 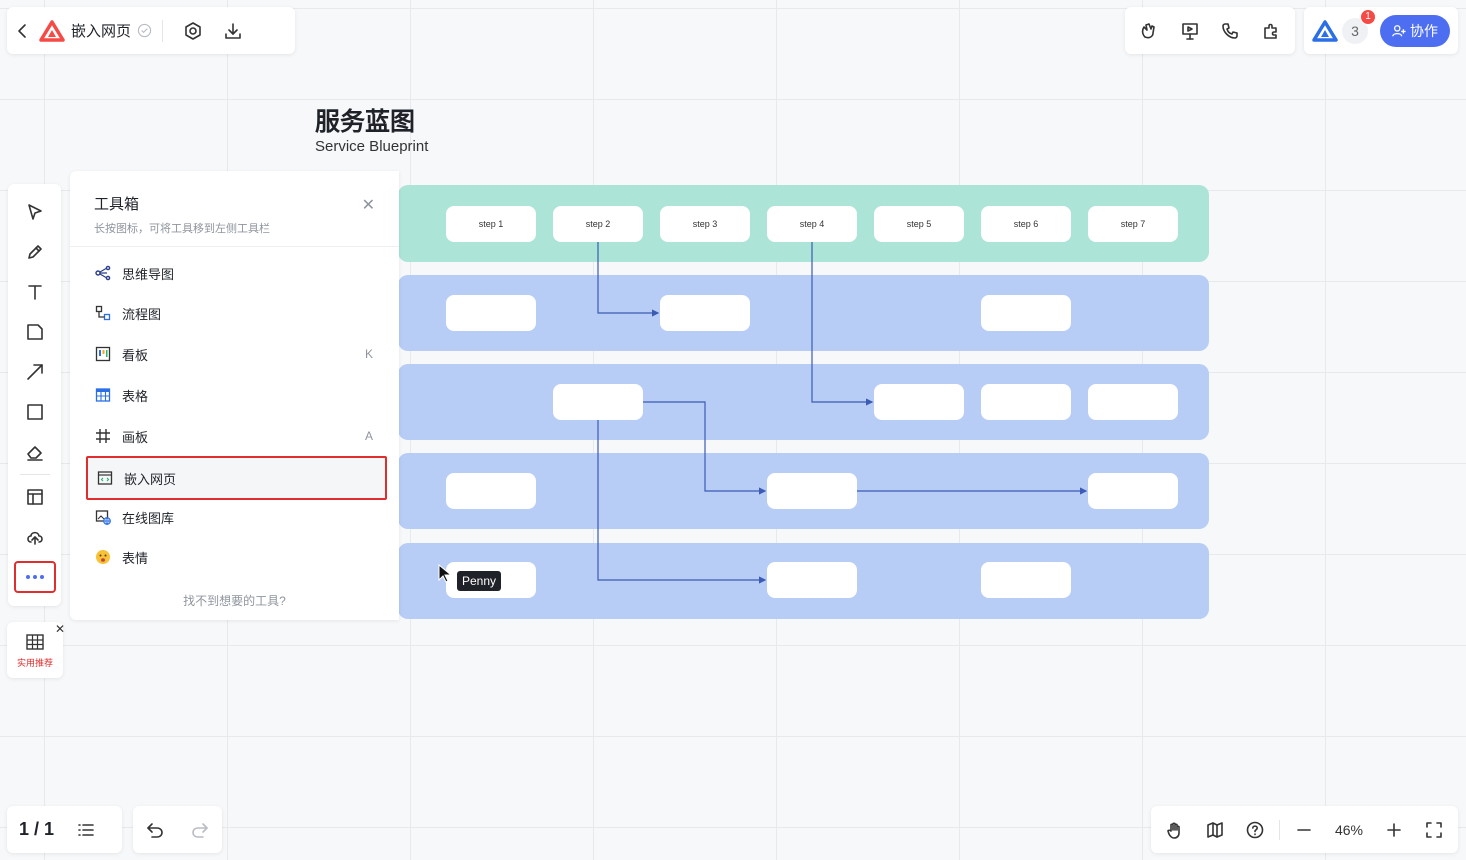 What do you see at coordinates (64, 829) in the screenshot?
I see `page-panel: 1 / 1` at bounding box center [64, 829].